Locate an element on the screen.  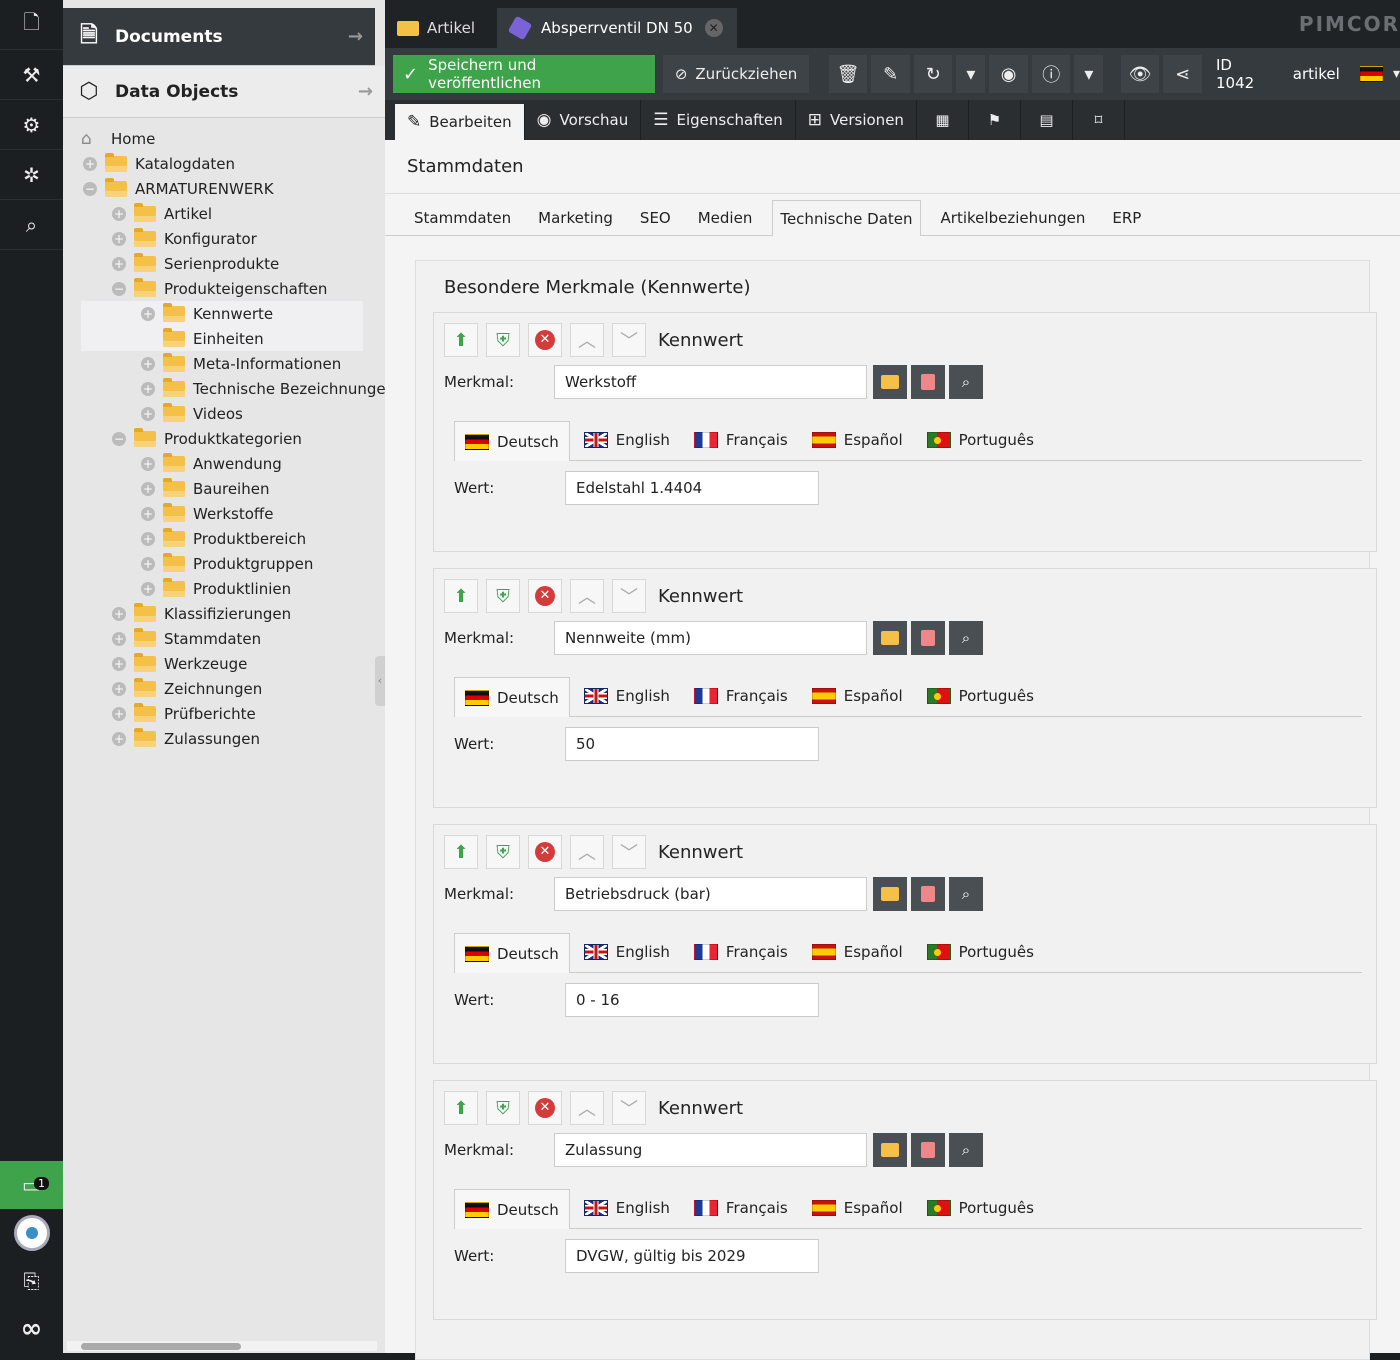
target-icon: ◉ is located at coordinates (1008, 74).